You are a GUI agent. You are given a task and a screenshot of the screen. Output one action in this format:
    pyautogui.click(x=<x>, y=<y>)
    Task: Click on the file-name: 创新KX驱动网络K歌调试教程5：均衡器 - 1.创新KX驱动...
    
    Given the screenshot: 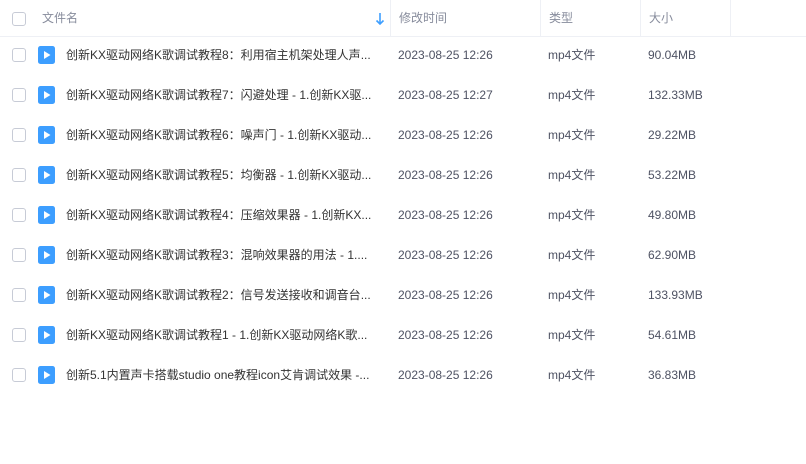 What is the action you would take?
    pyautogui.click(x=223, y=175)
    